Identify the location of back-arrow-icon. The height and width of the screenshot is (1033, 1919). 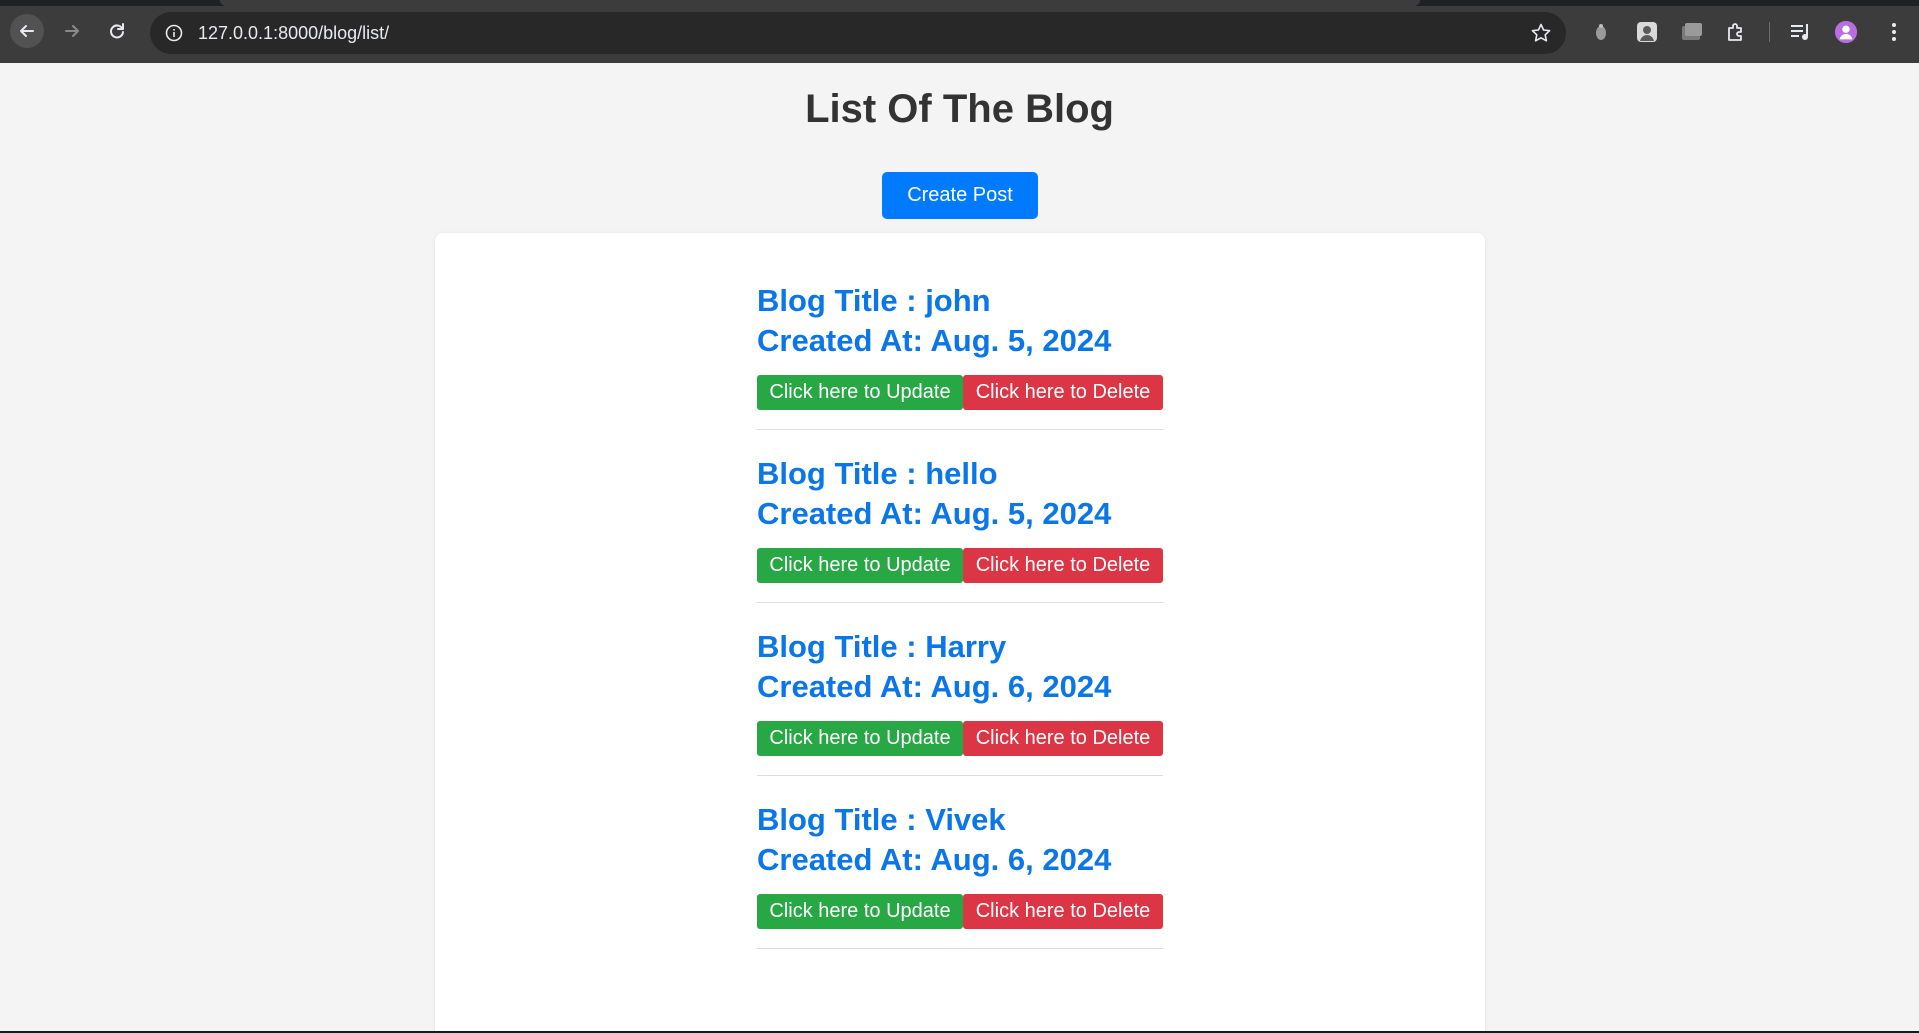
(27, 31).